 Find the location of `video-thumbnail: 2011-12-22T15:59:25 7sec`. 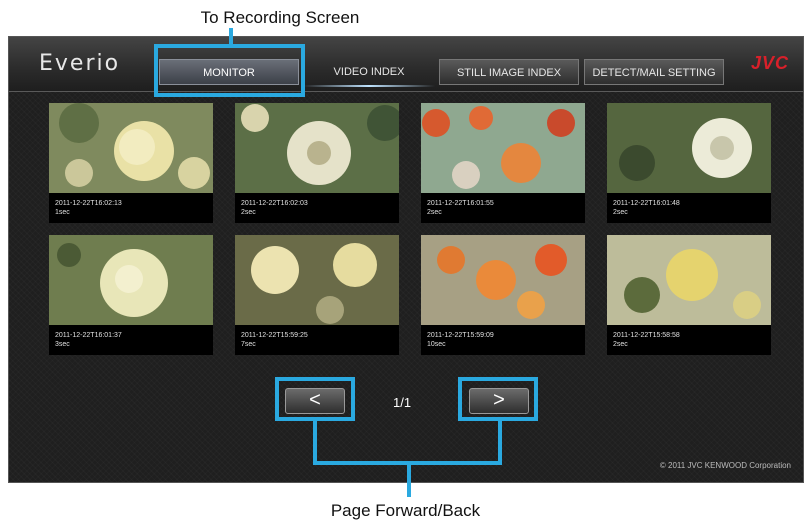

video-thumbnail: 2011-12-22T15:59:25 7sec is located at coordinates (317, 295).